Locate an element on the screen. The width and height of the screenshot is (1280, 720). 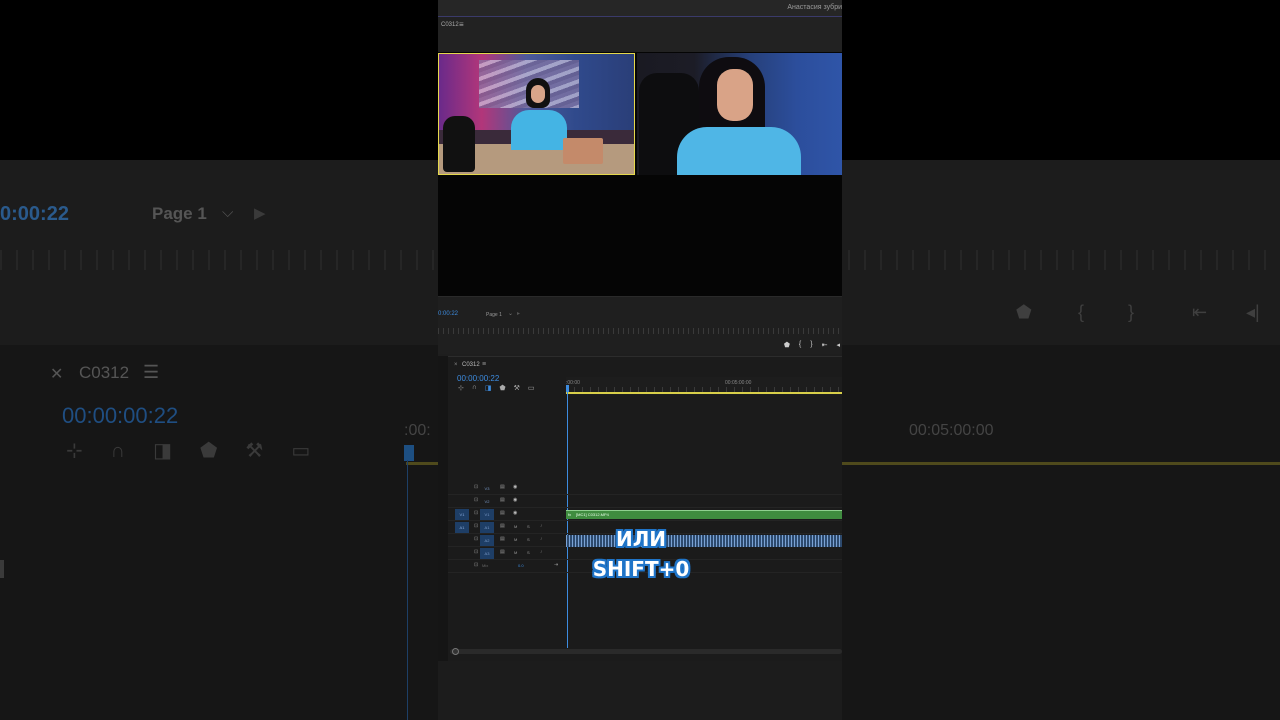
mix-value: 0.0 is located at coordinates (521, 565).